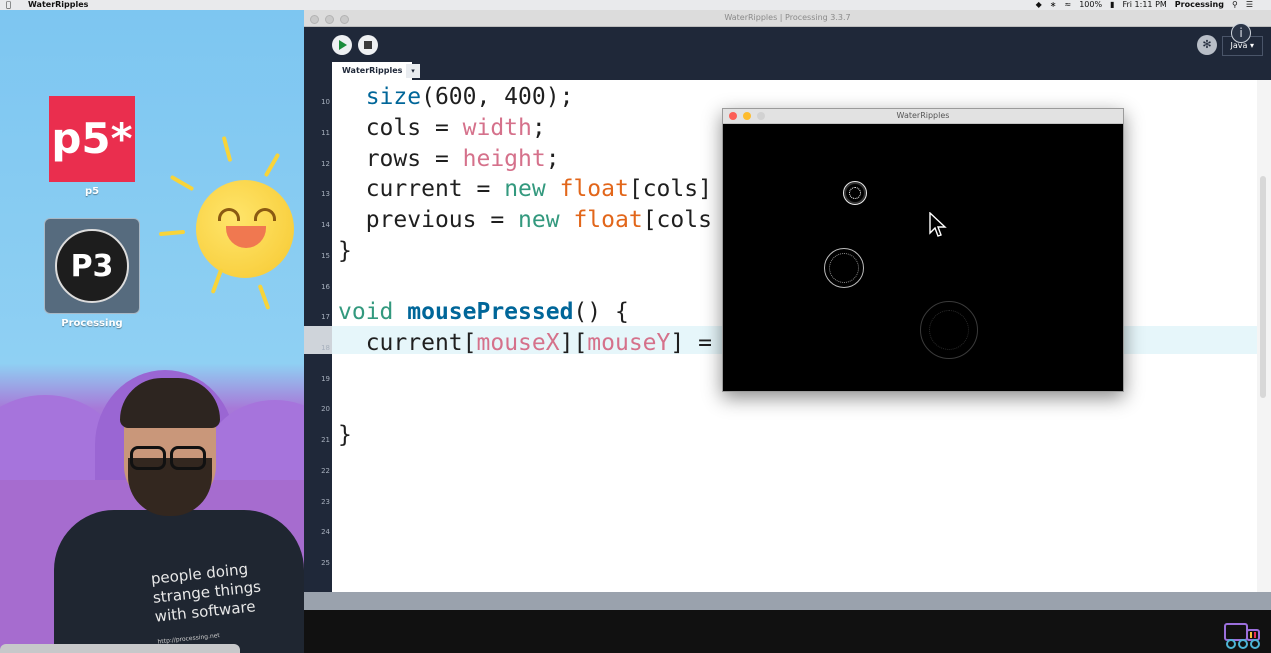 Image resolution: width=1271 pixels, height=653 pixels. What do you see at coordinates (92, 323) in the screenshot?
I see `desktop-icon-label: Processing` at bounding box center [92, 323].